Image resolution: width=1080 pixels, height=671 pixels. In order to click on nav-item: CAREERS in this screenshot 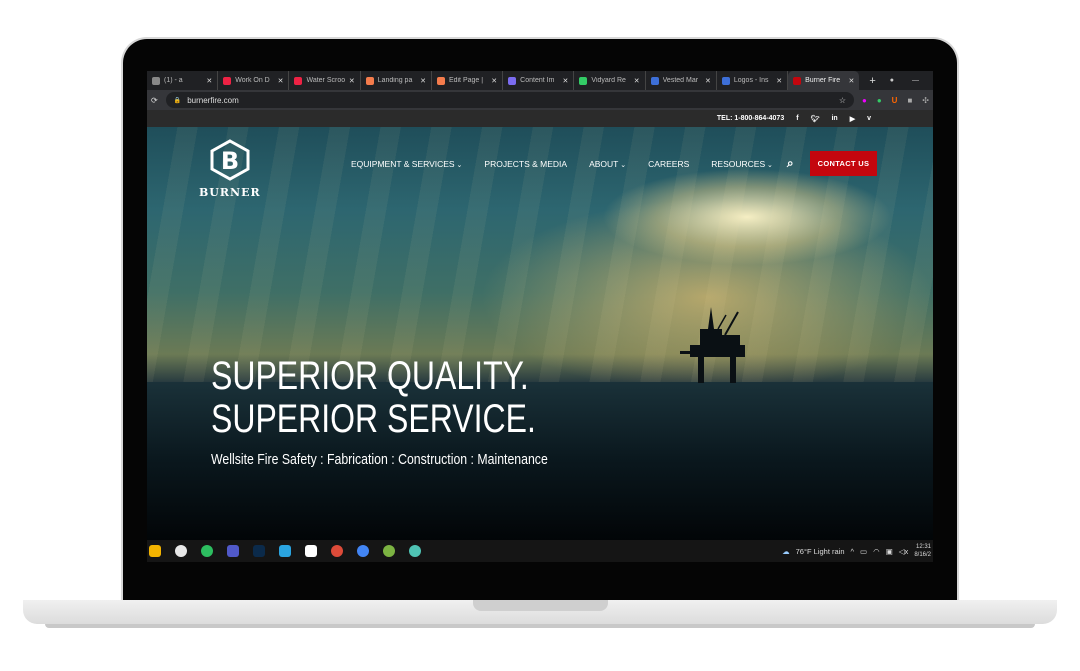, I will do `click(668, 164)`.